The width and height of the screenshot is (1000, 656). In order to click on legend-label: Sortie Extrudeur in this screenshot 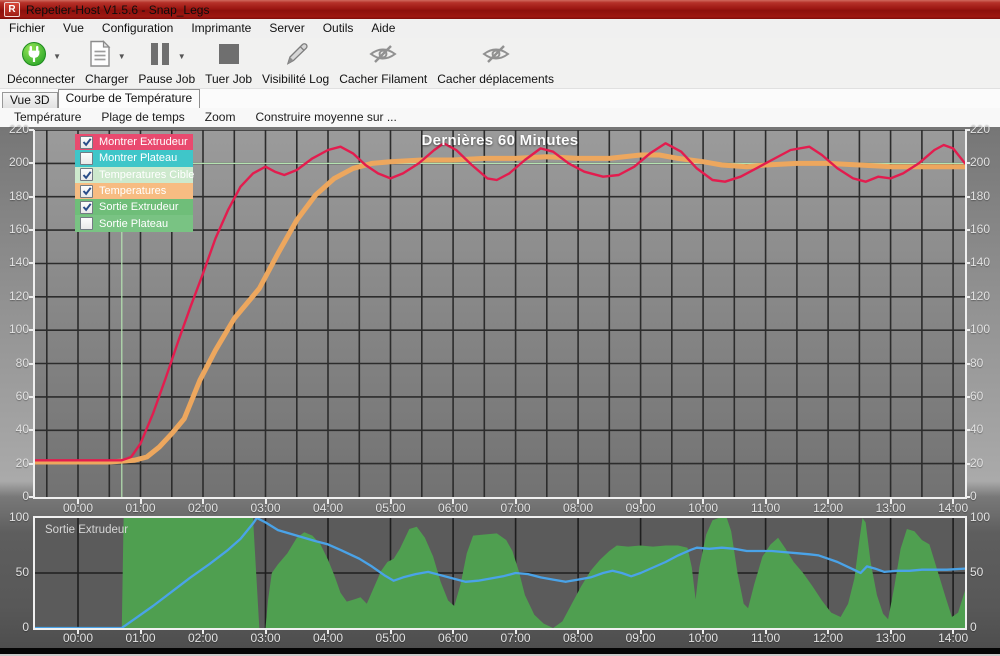, I will do `click(139, 207)`.